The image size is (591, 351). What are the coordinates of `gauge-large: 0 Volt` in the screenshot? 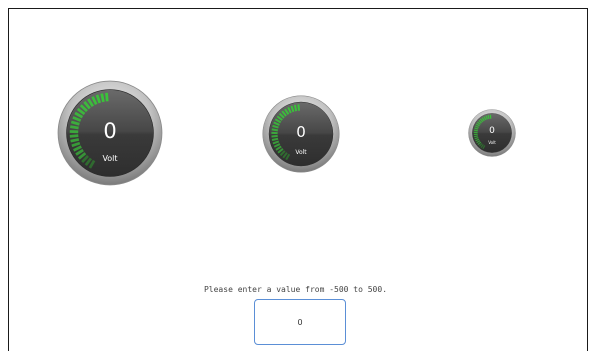 It's located at (110, 133).